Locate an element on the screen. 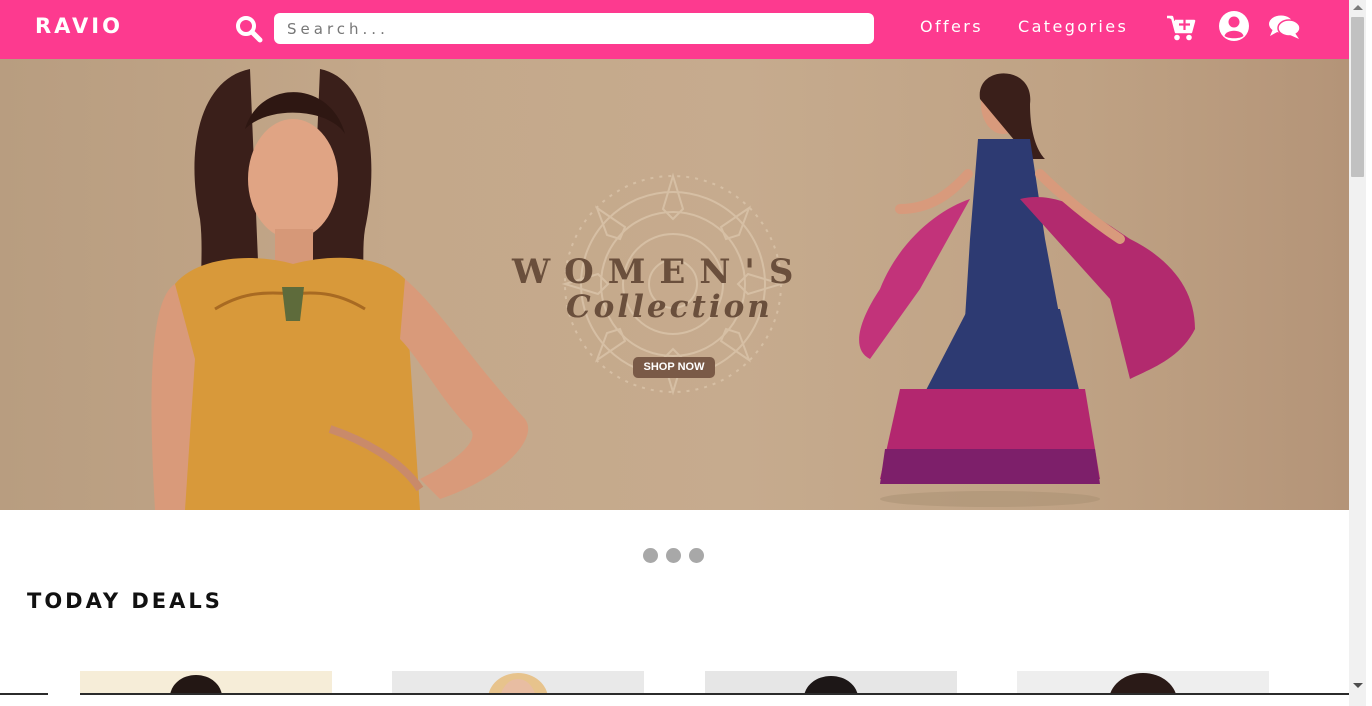  nav-offers-link: Offers is located at coordinates (951, 26).